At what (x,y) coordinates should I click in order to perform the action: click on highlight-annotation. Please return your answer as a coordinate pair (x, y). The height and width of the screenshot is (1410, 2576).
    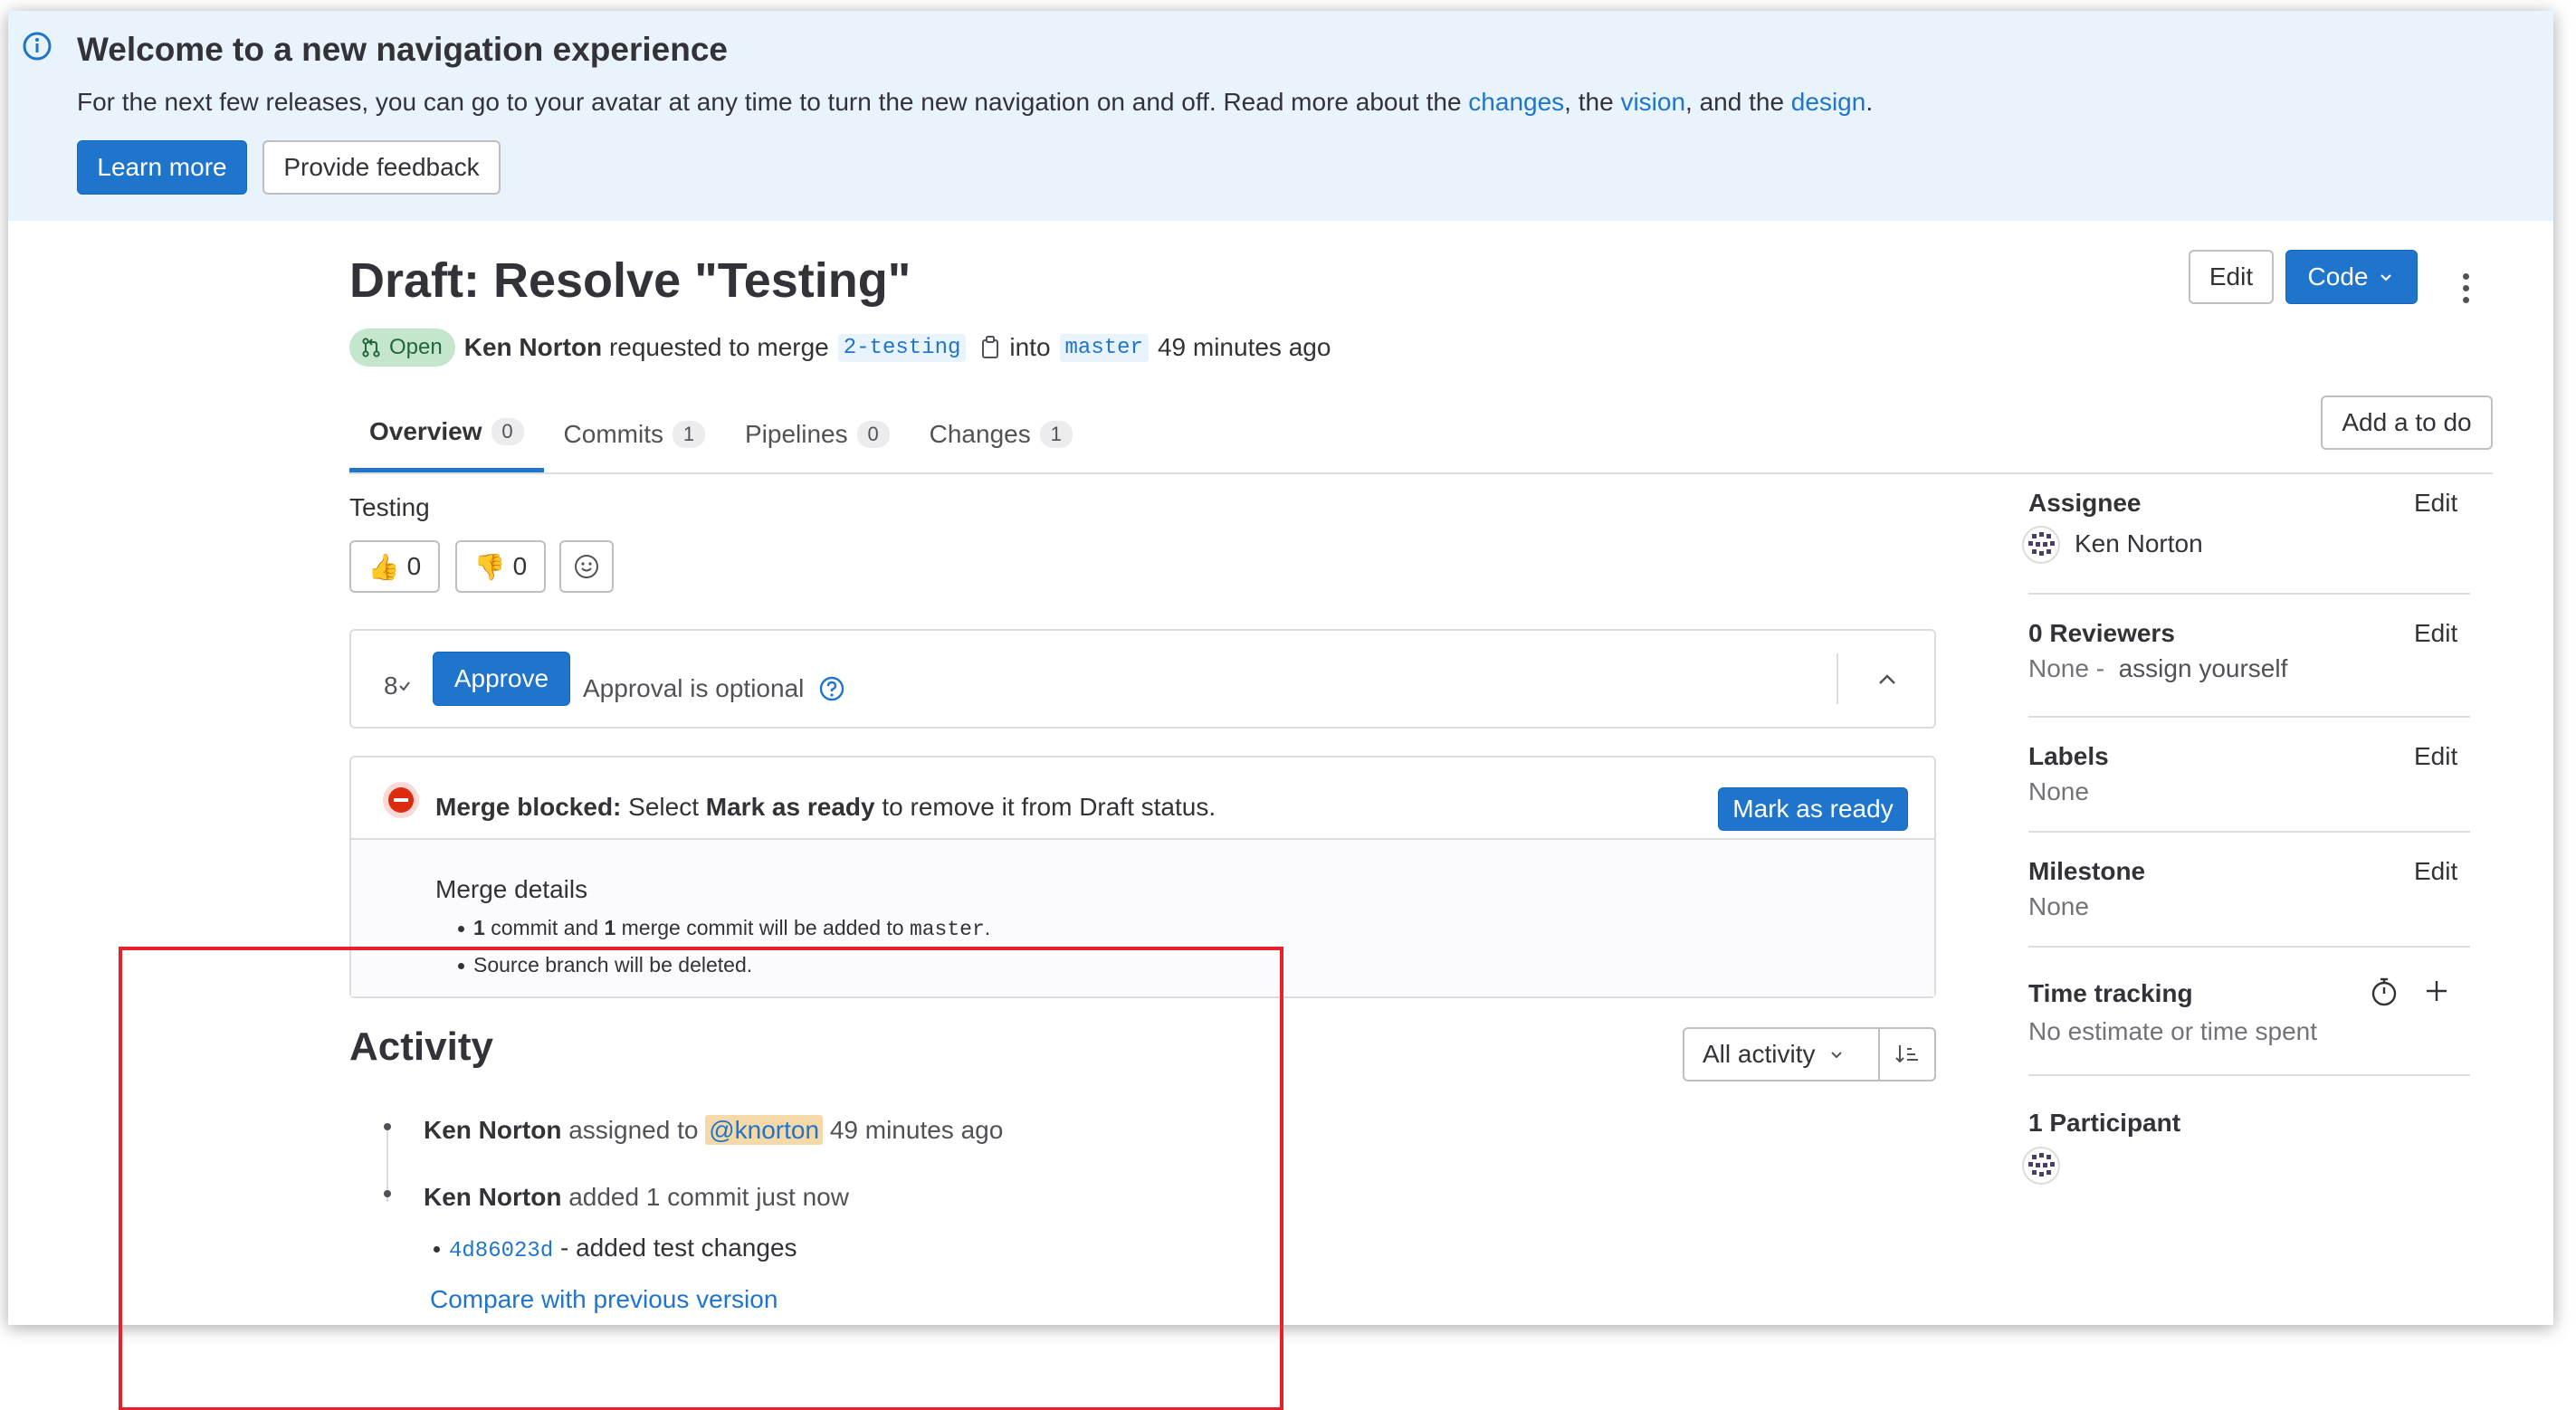
    Looking at the image, I should click on (701, 1178).